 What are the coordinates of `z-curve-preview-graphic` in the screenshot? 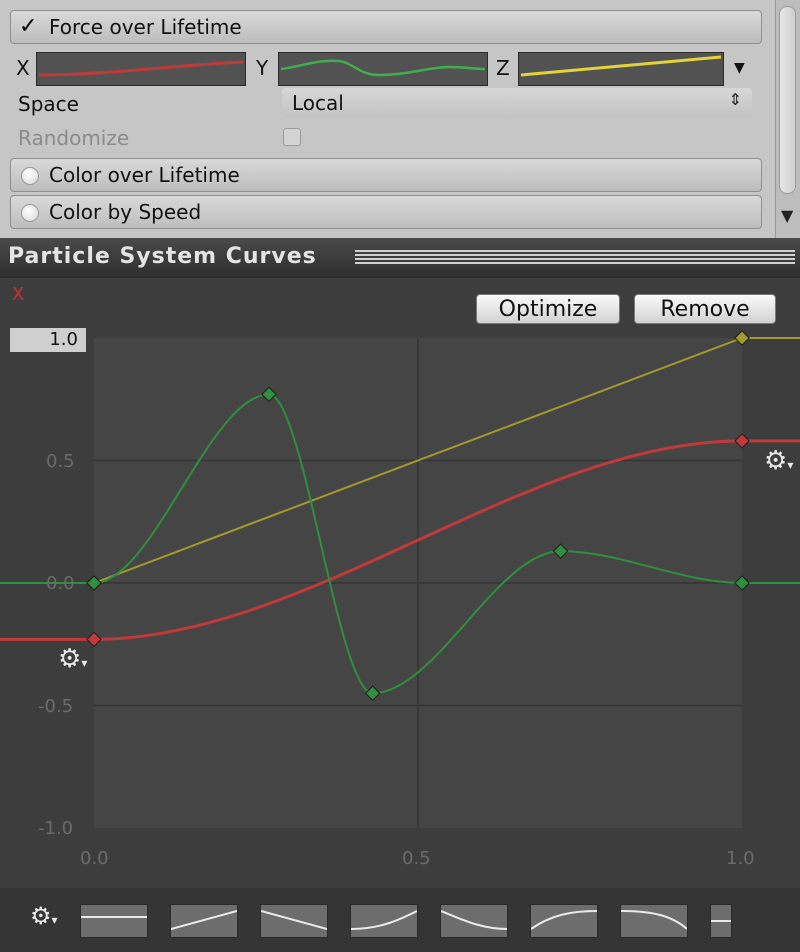 It's located at (621, 66).